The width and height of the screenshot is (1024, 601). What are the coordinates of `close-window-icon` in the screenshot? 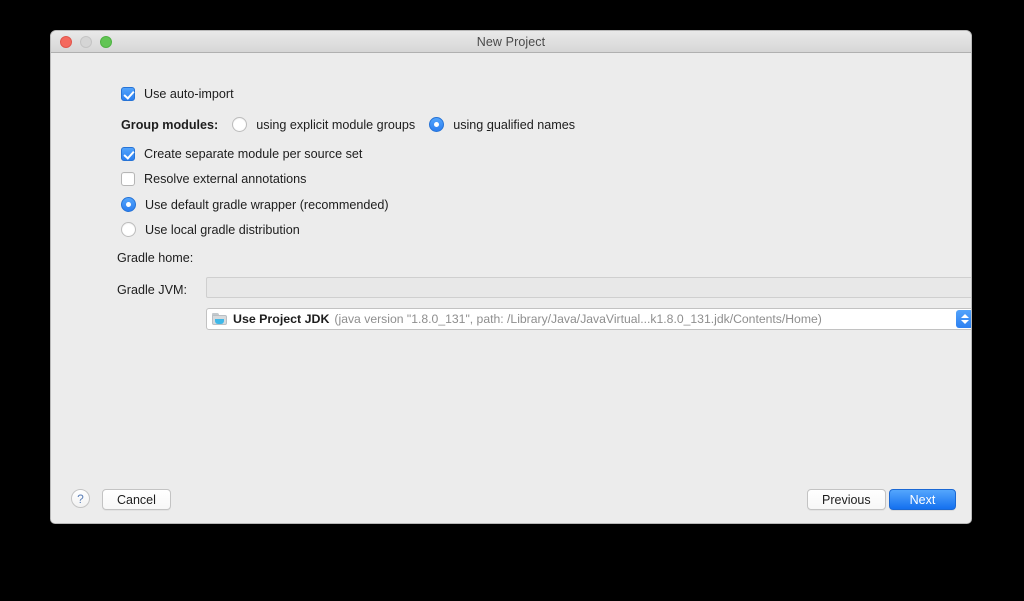 It's located at (66, 42).